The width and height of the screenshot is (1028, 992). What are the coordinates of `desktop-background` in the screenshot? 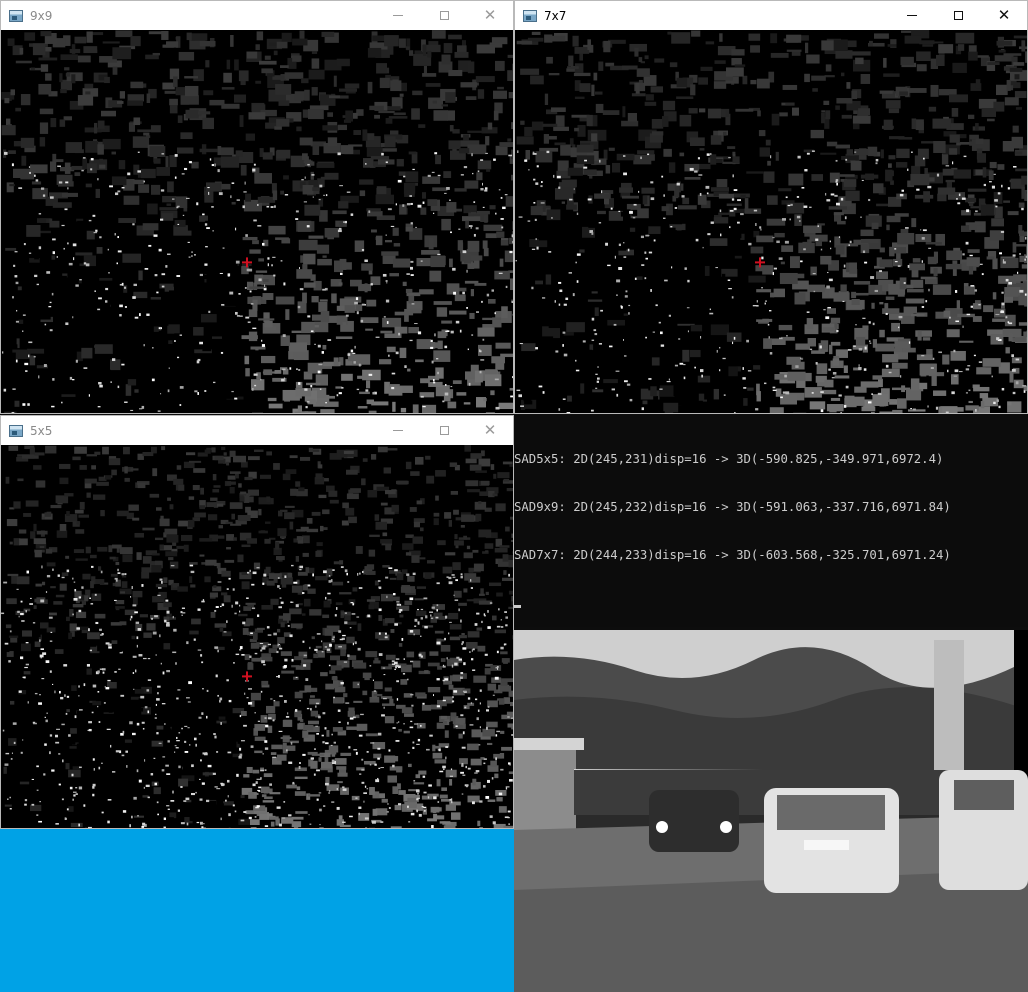 It's located at (257, 910).